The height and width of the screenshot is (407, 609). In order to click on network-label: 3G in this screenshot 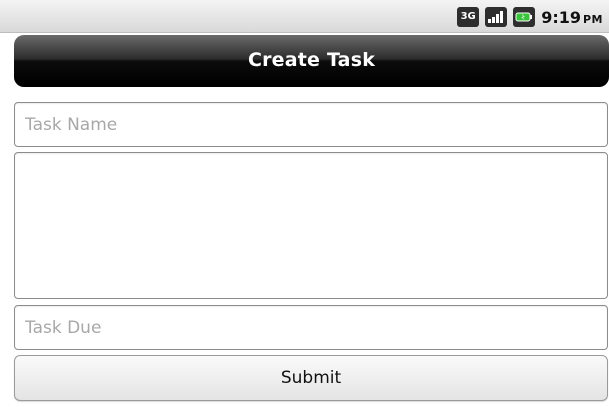, I will do `click(468, 16)`.